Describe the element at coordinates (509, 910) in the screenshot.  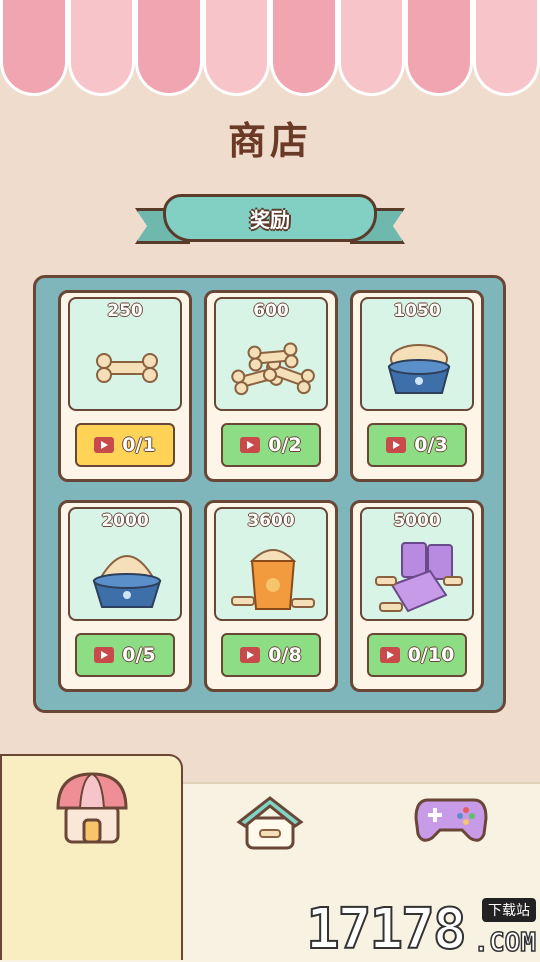
I see `watermark-badge: 下载站` at that location.